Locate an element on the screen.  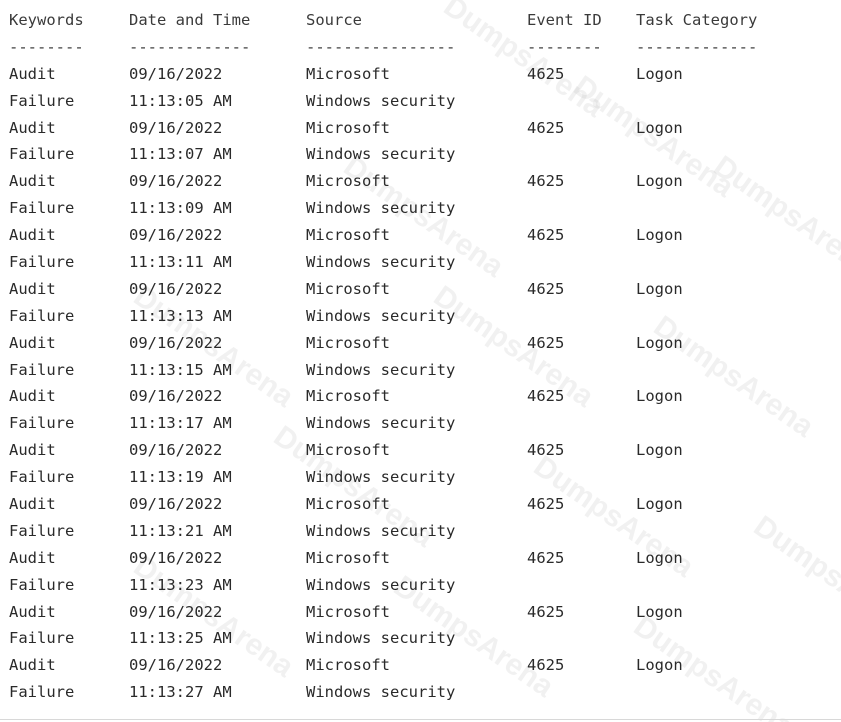
event-row-line2: Failure 11:13:07 AM Windows security is located at coordinates (419, 154).